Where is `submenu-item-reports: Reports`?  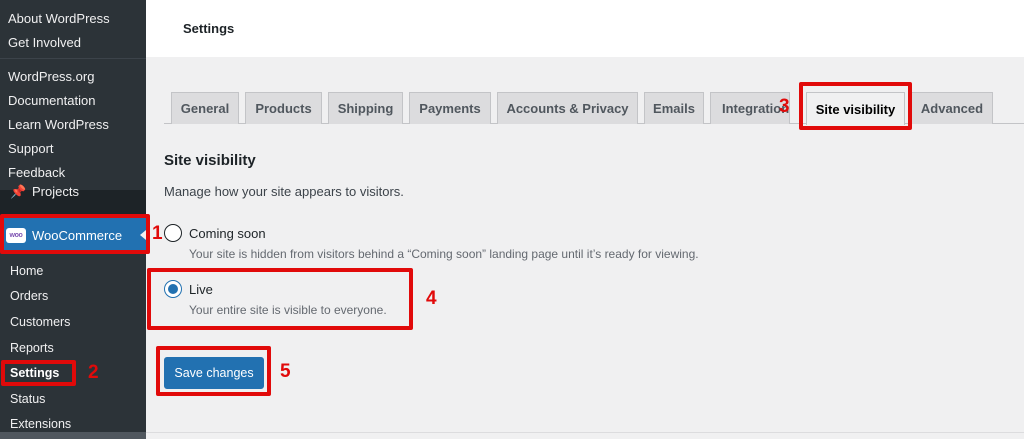 submenu-item-reports: Reports is located at coordinates (32, 348).